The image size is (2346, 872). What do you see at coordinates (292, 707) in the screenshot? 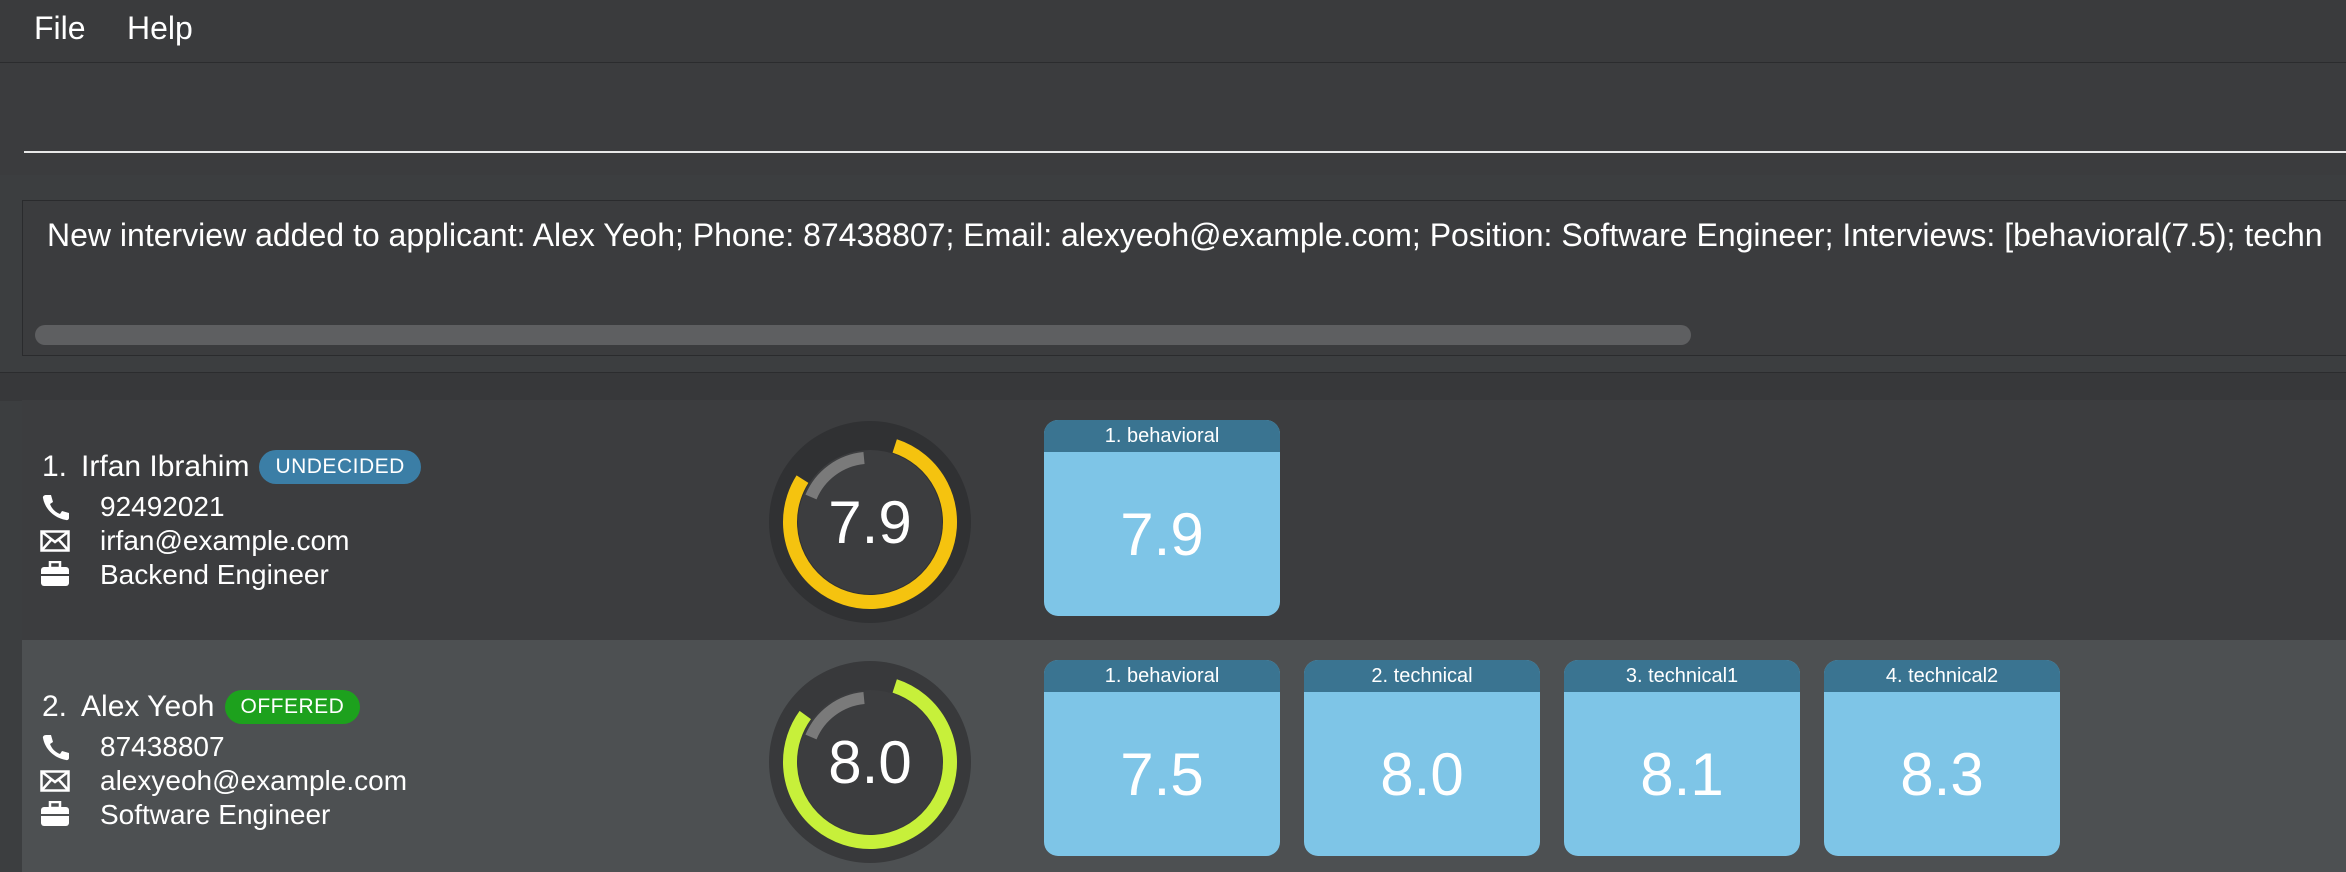
I see `status-badge: OFFERED` at bounding box center [292, 707].